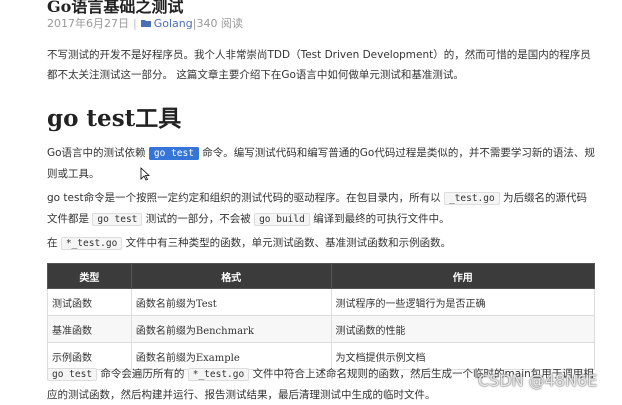 The height and width of the screenshot is (405, 622). What do you see at coordinates (463, 302) in the screenshot?
I see `table-cell: 测试程序的一些逻辑行为是否正确` at bounding box center [463, 302].